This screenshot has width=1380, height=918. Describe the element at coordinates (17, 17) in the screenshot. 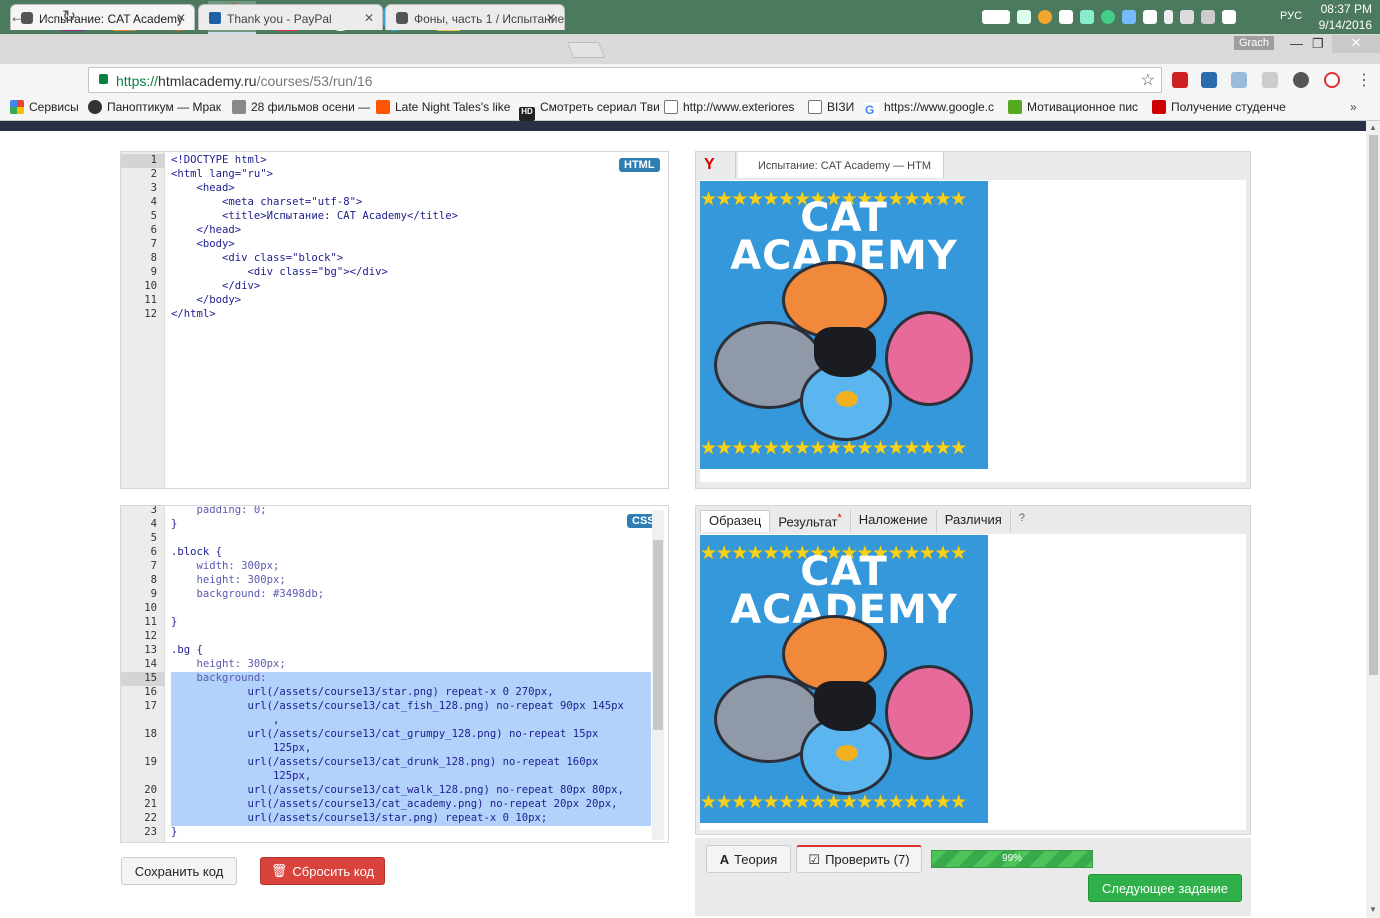

I see `back-arrow-icon: ←` at that location.